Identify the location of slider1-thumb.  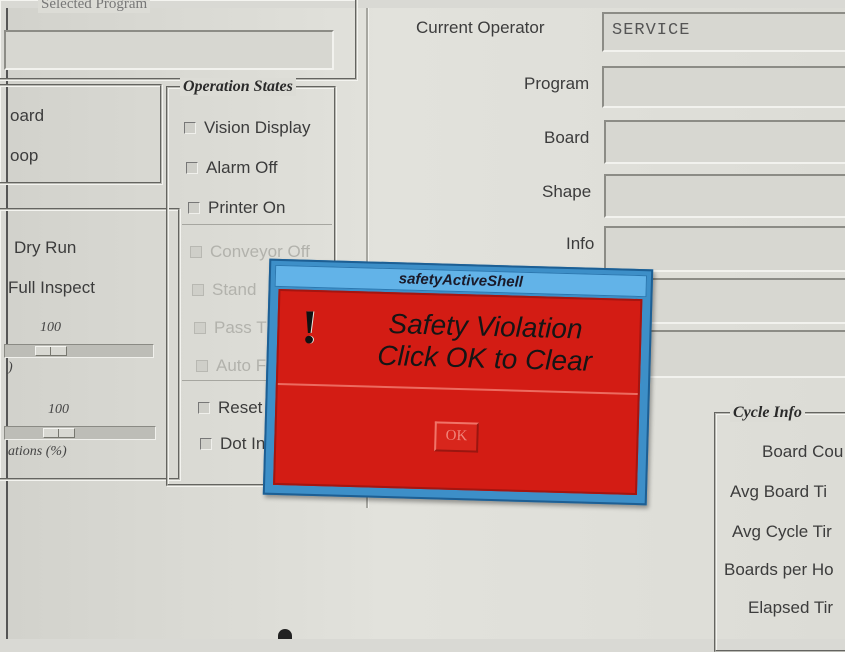
(51, 351).